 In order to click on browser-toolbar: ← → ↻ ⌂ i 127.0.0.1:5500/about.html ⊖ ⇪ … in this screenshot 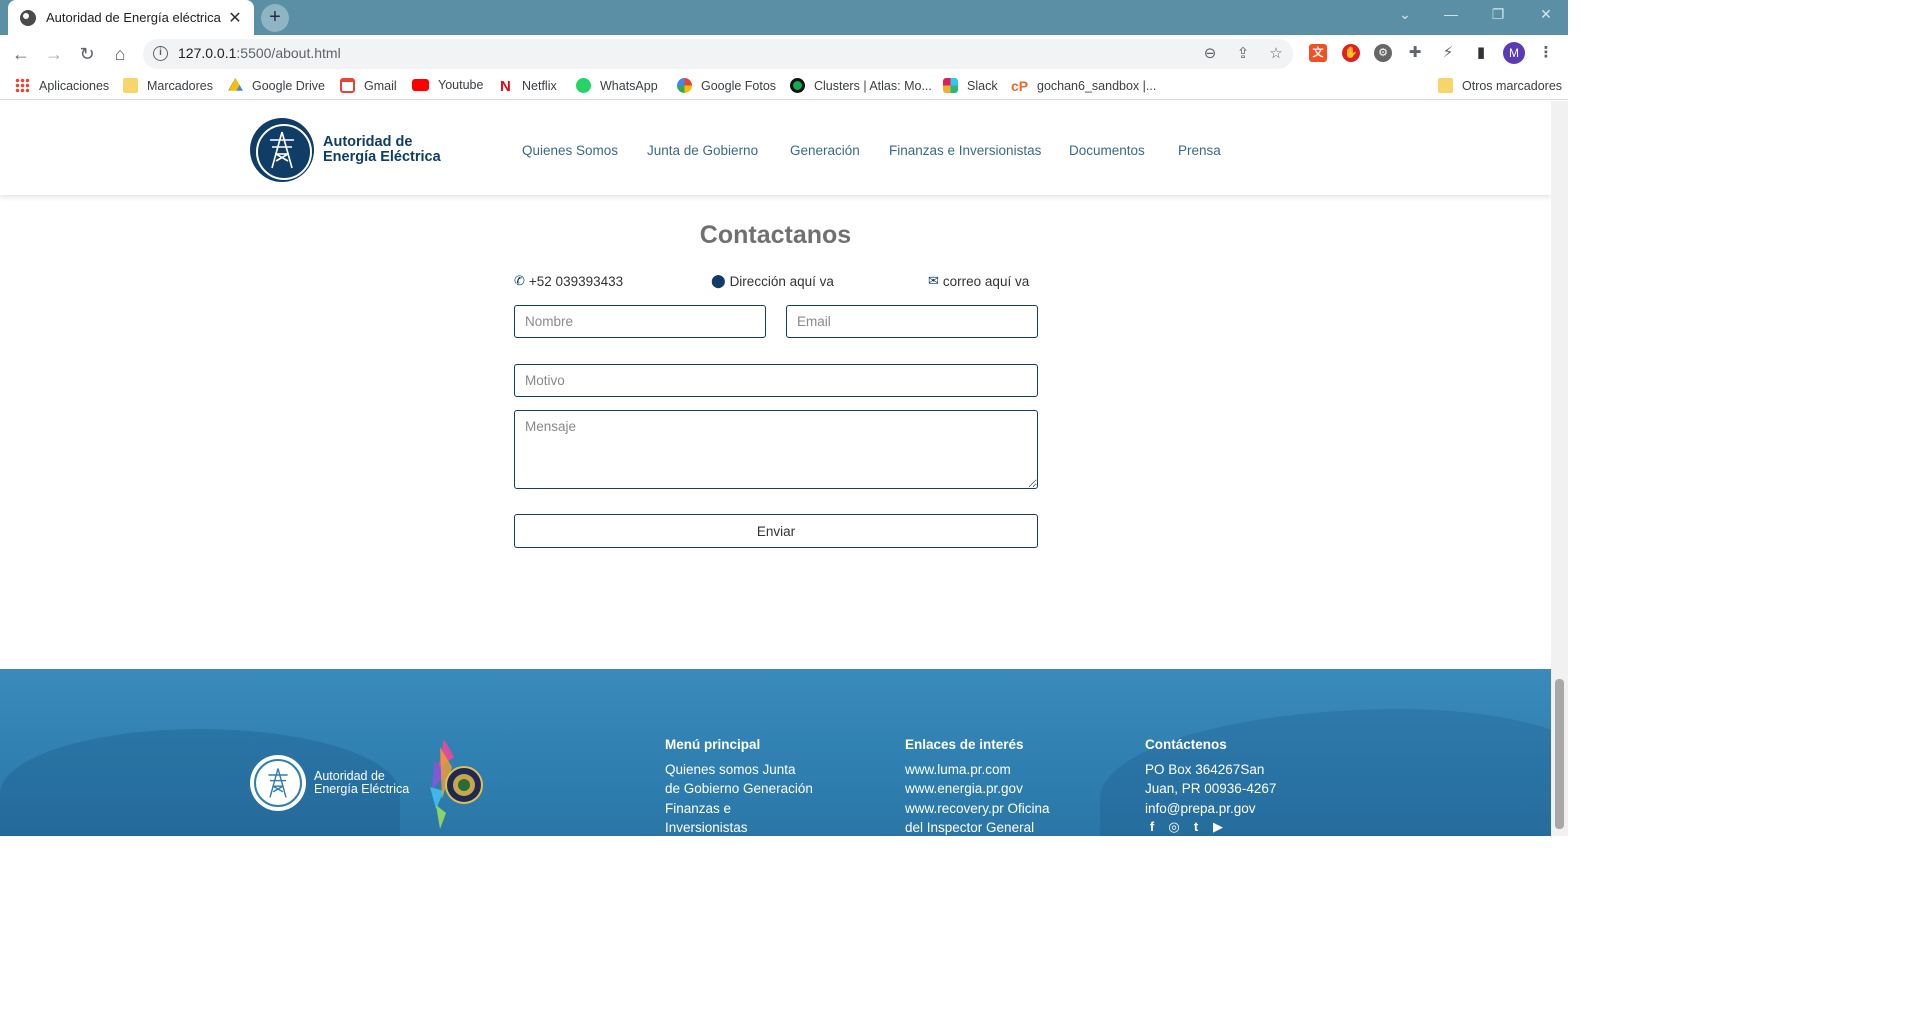, I will do `click(784, 54)`.